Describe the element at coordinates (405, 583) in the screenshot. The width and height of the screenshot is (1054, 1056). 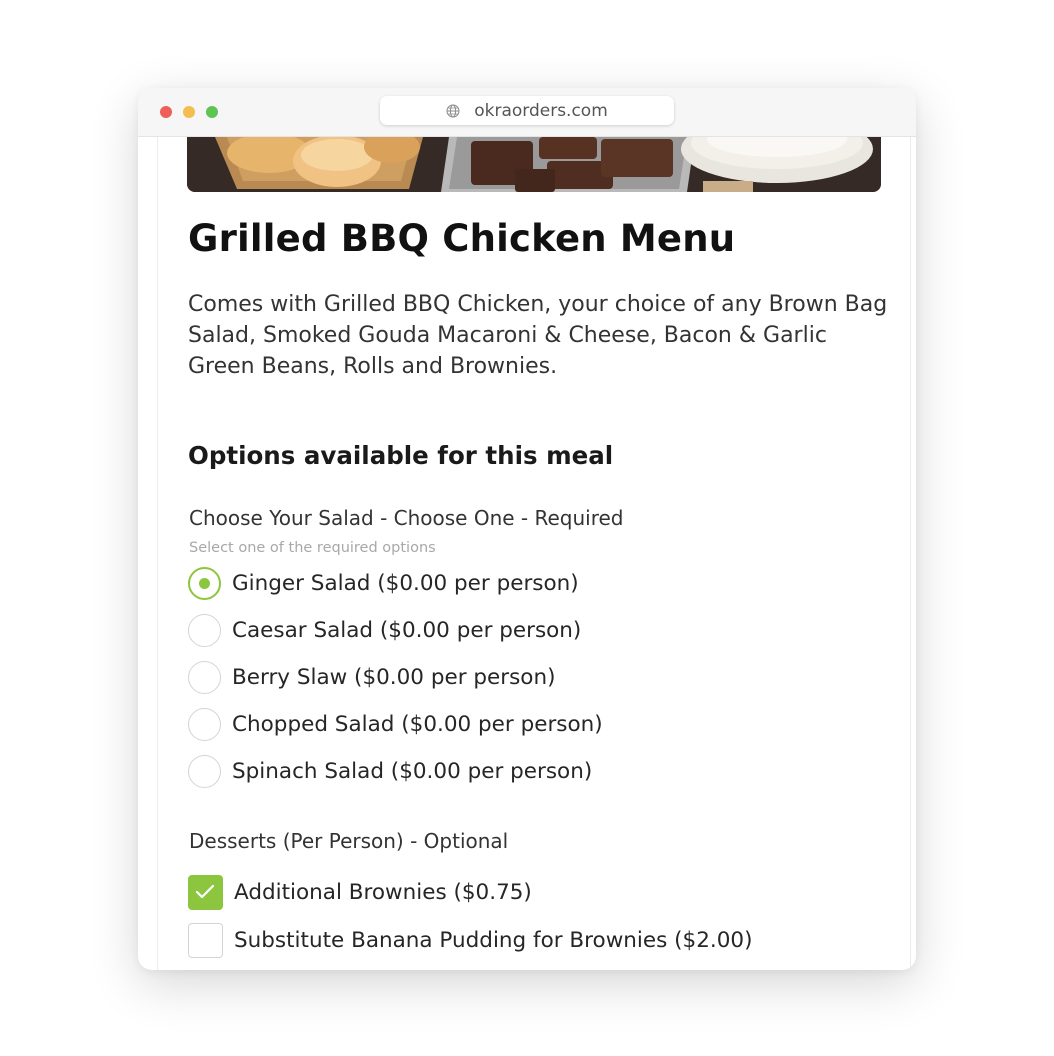
I see `option-label: Ginger Salad ($0.00 per person)` at that location.